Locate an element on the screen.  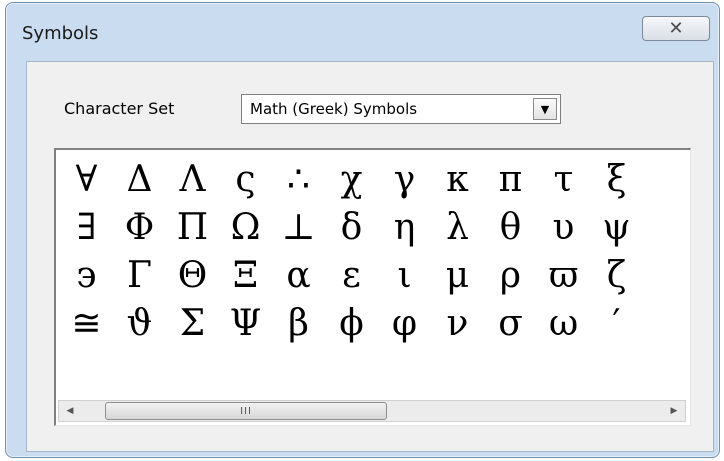
symbol-cell: ψ is located at coordinates (616, 228).